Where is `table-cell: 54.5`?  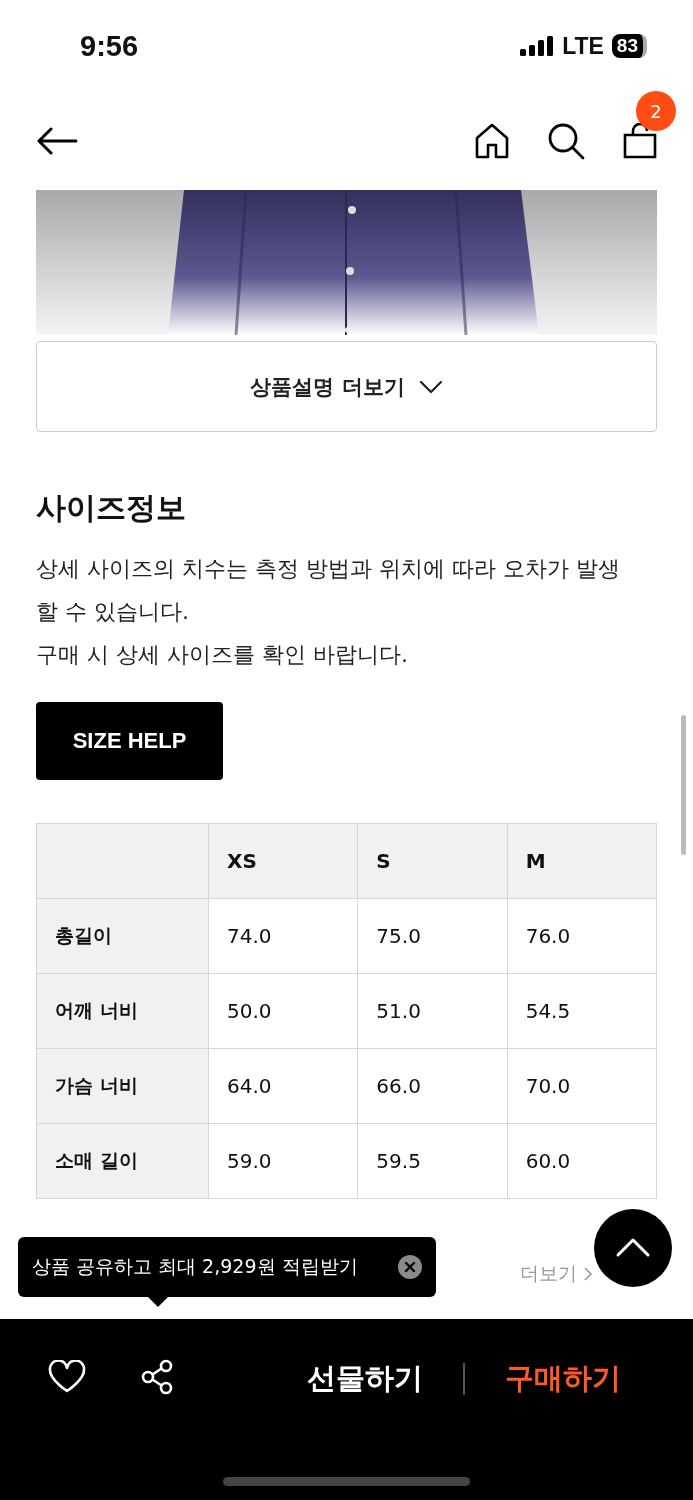 table-cell: 54.5 is located at coordinates (582, 1011).